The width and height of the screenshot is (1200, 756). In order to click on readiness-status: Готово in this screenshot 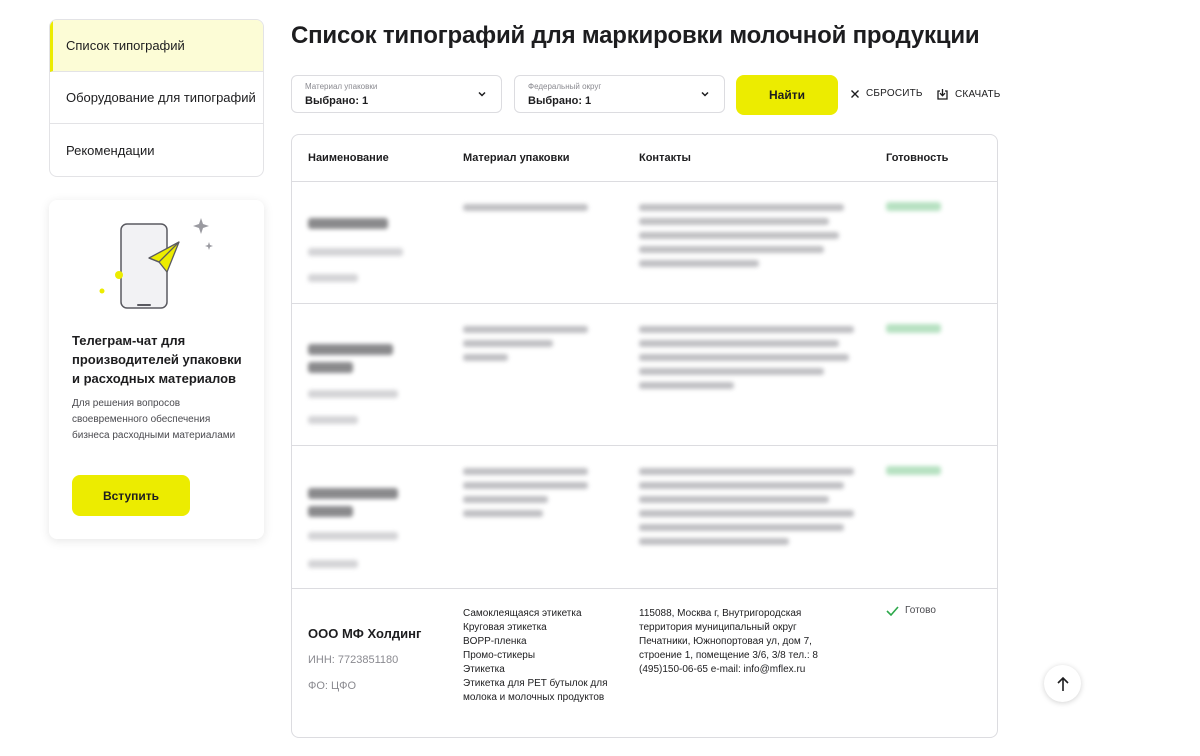, I will do `click(911, 610)`.